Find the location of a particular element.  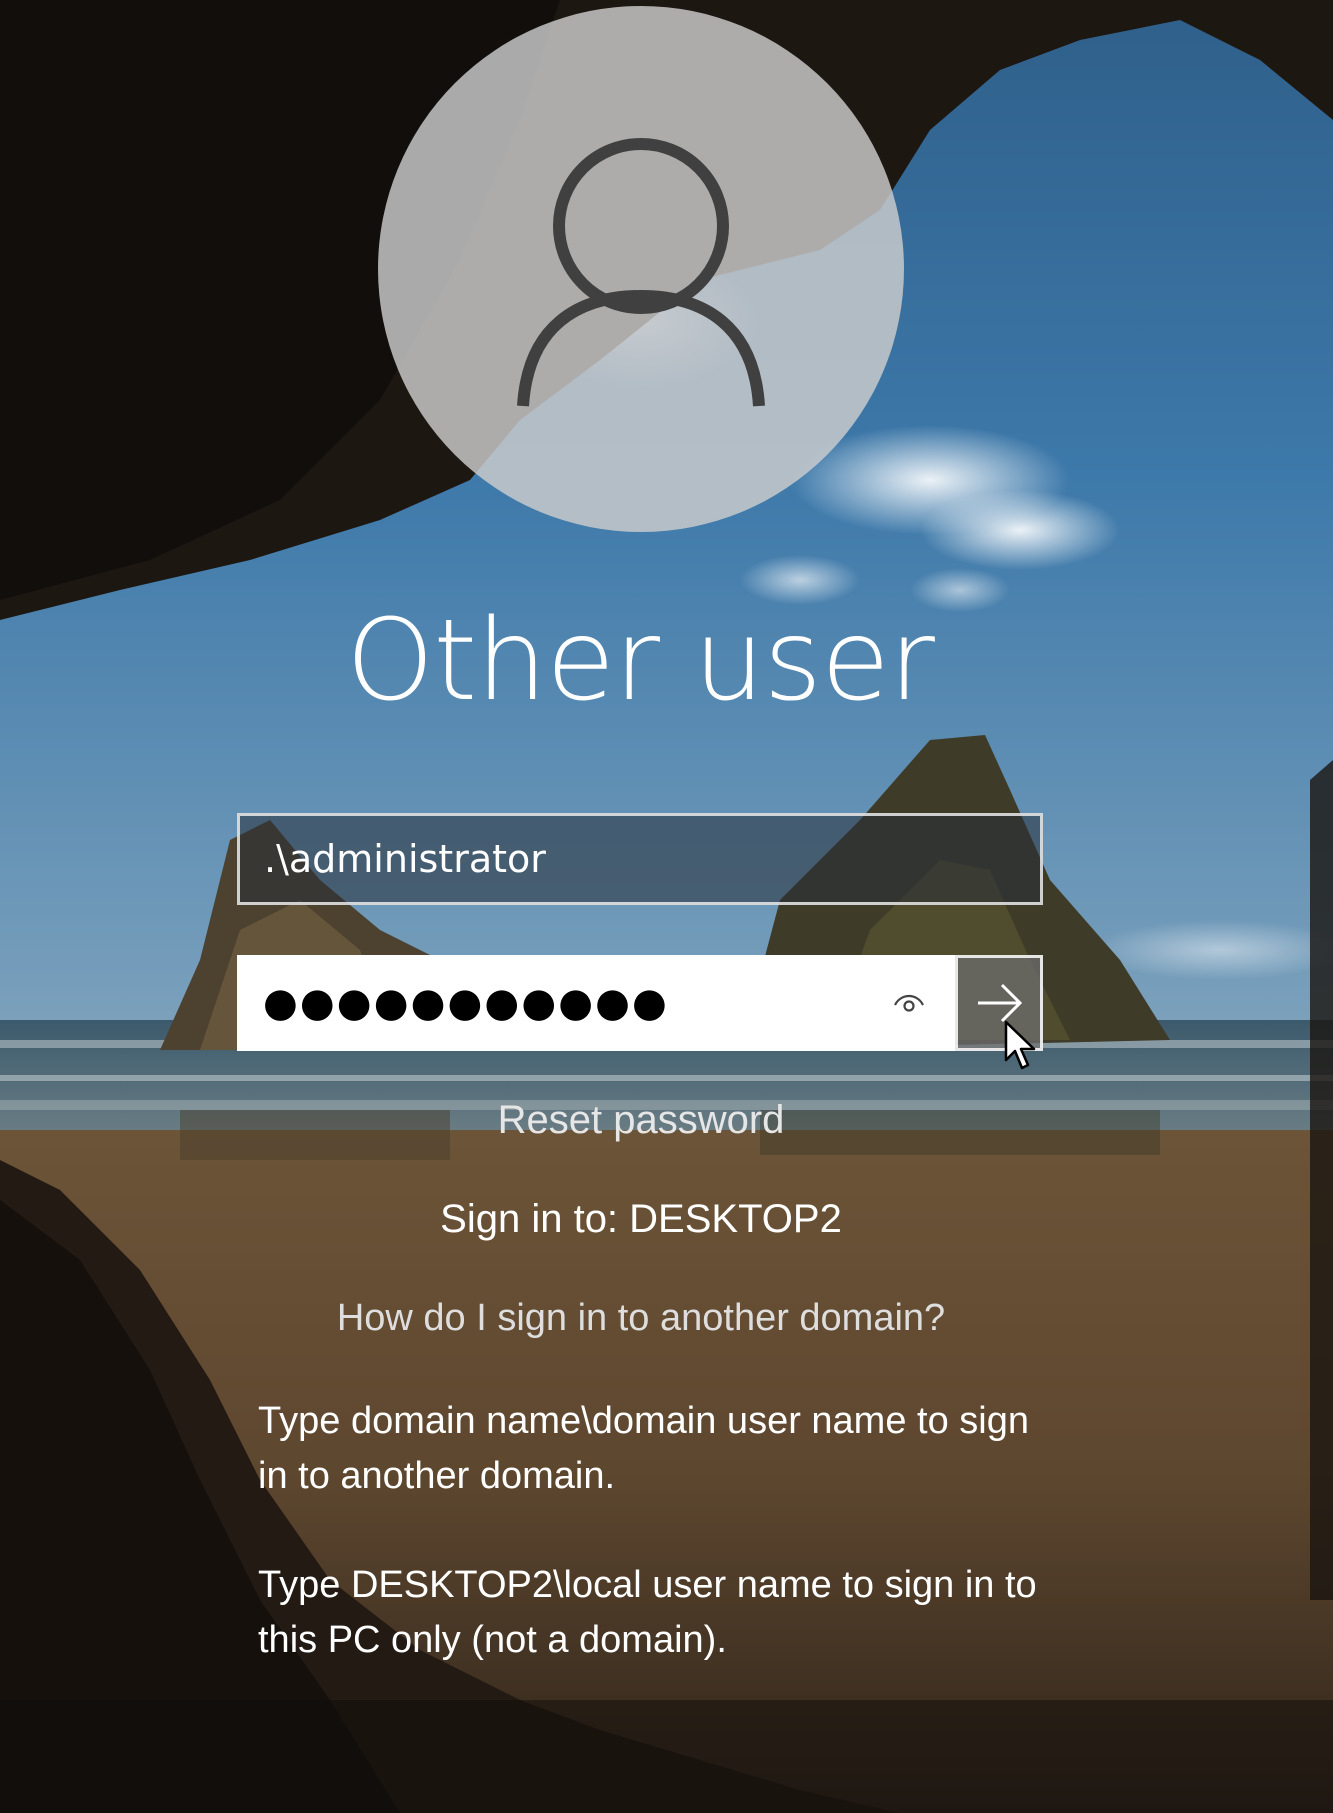

user-silhouette-icon is located at coordinates (641, 272).